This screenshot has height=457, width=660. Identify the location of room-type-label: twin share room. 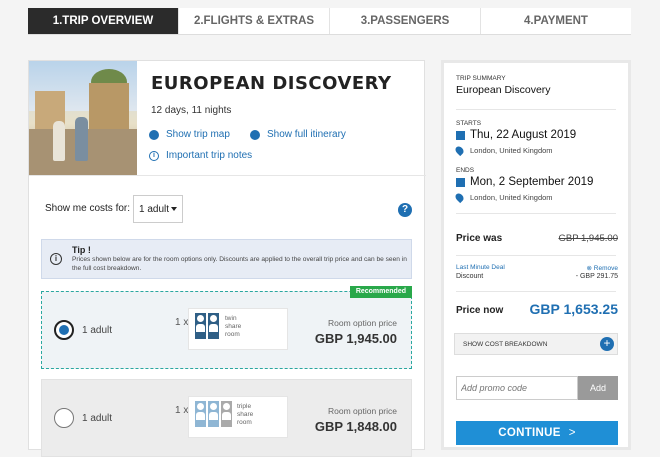
(233, 326).